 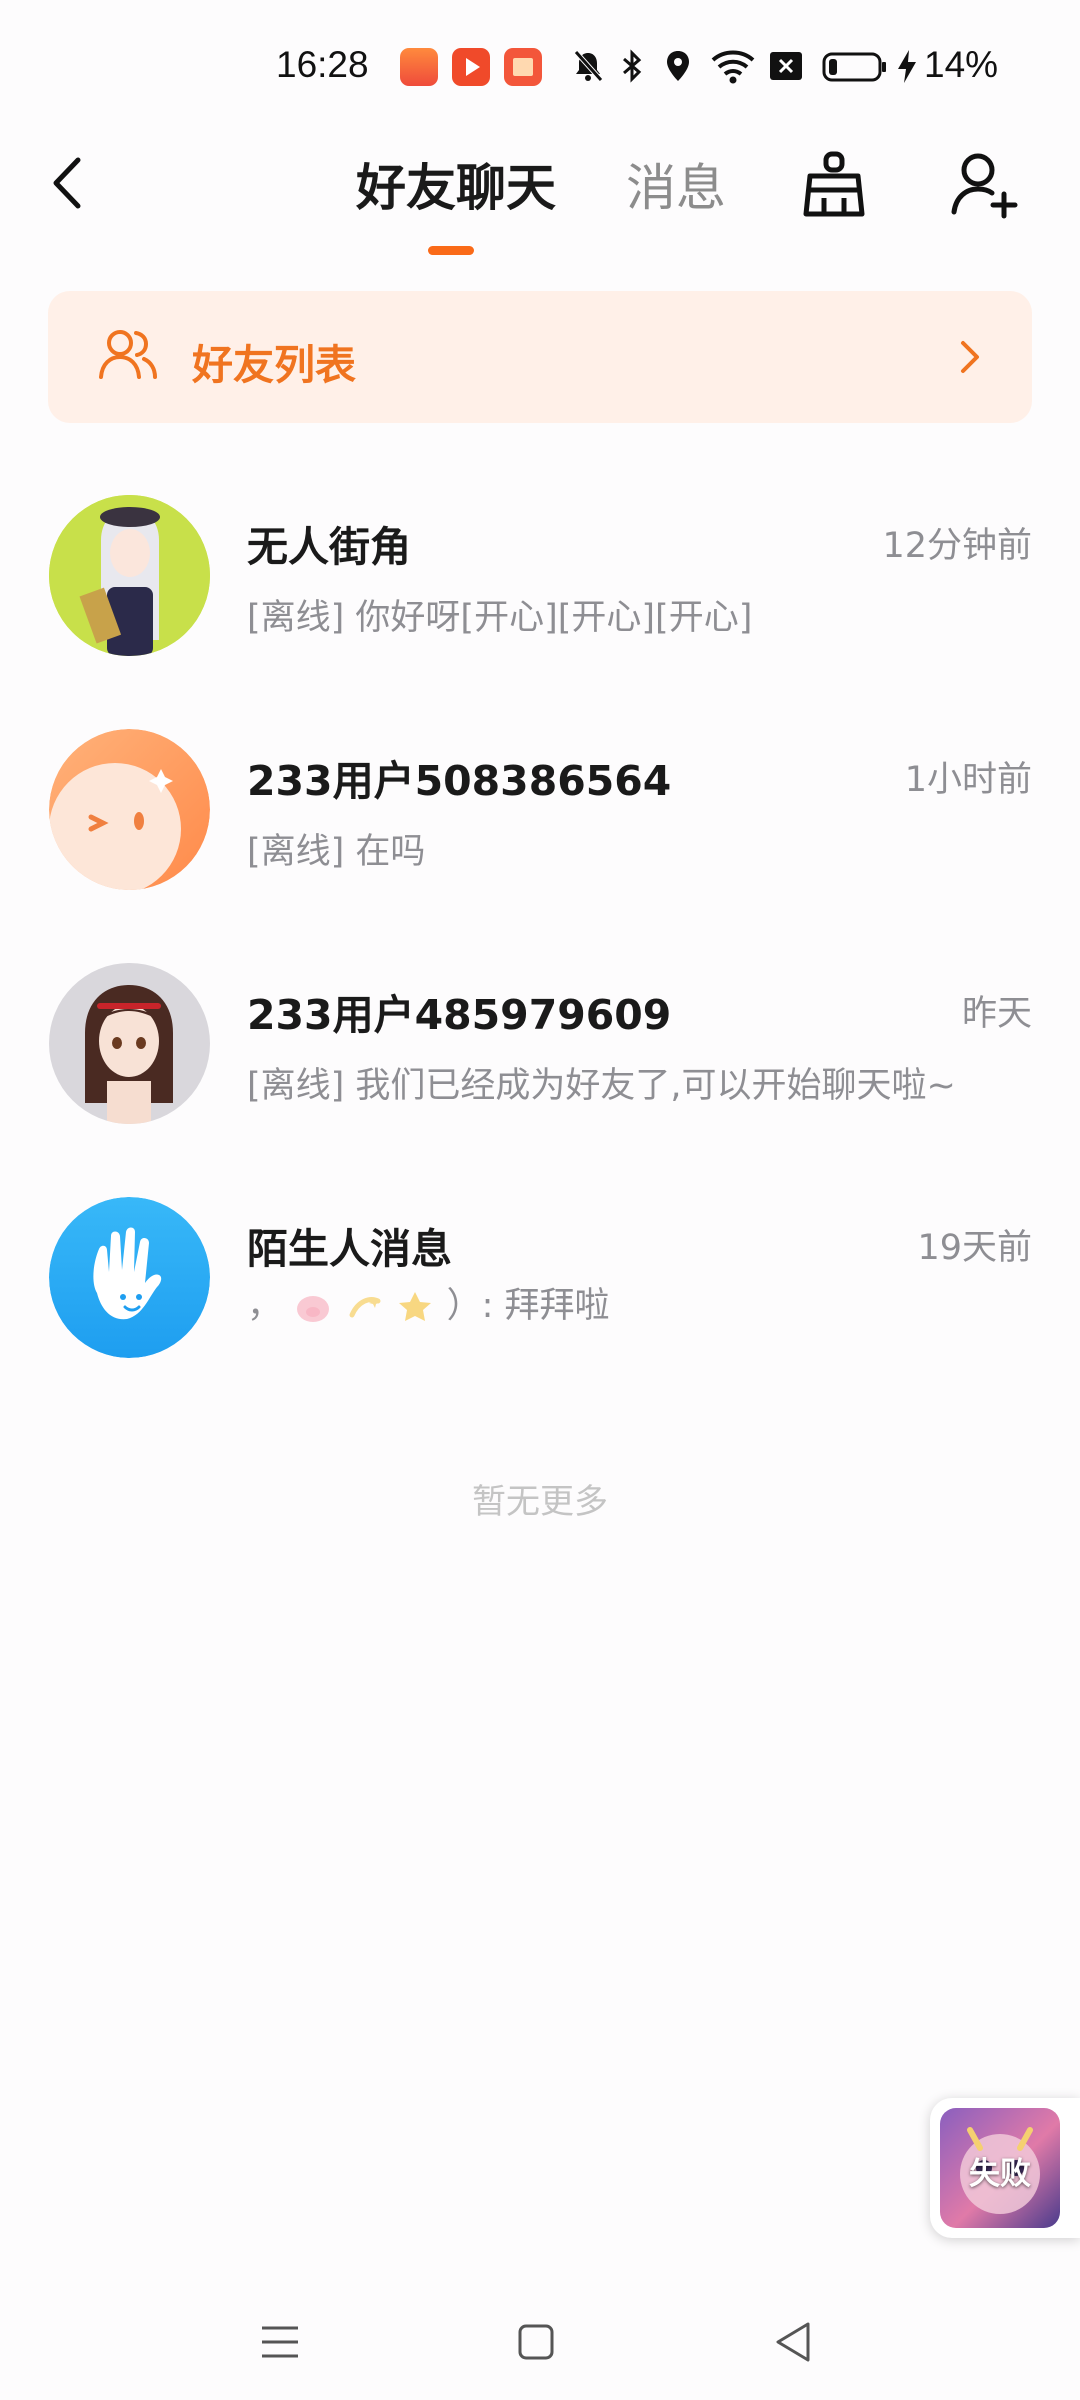 What do you see at coordinates (974, 1248) in the screenshot?
I see `message-time: 19天前` at bounding box center [974, 1248].